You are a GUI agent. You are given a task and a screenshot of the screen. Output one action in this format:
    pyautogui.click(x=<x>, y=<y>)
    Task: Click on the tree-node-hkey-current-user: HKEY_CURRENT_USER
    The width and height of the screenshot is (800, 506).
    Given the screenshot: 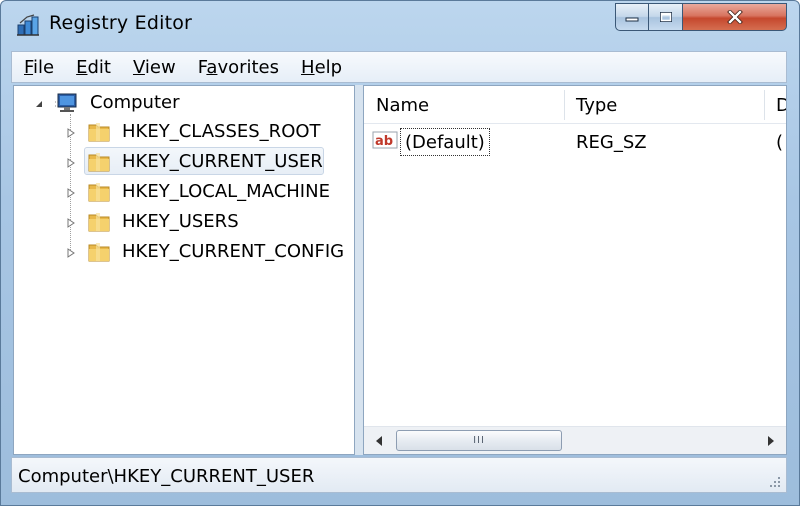 What is the action you would take?
    pyautogui.click(x=184, y=162)
    